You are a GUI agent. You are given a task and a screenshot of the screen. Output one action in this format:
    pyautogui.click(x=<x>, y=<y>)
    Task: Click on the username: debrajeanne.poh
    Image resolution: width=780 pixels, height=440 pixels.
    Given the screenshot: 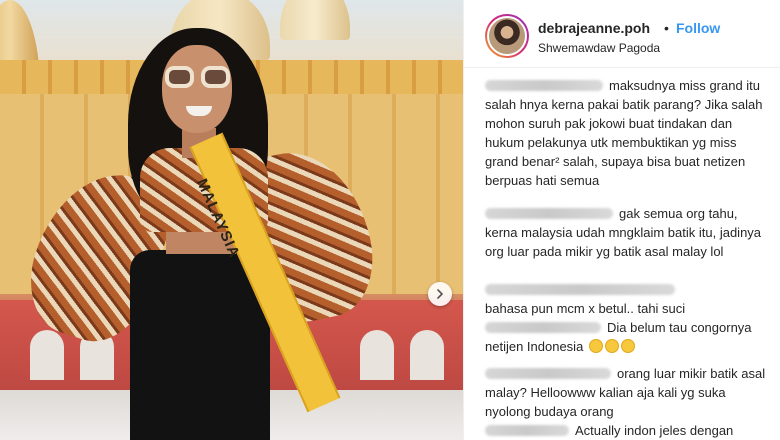 What is the action you would take?
    pyautogui.click(x=594, y=28)
    